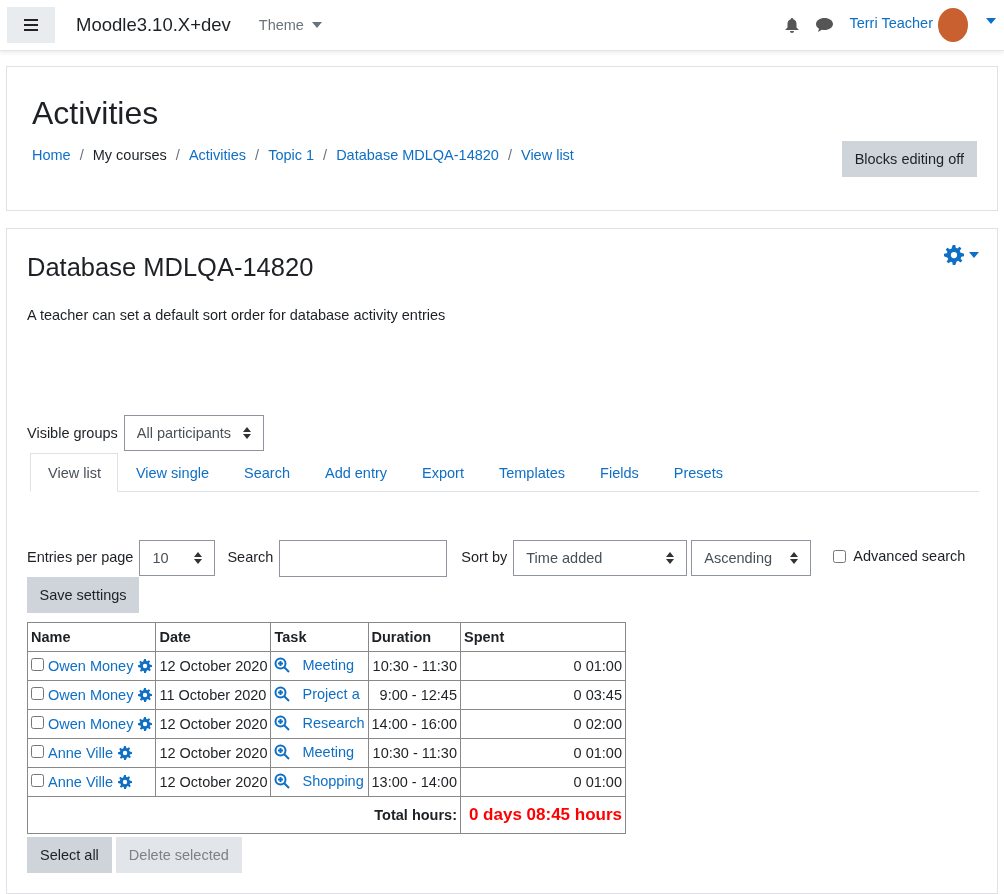  What do you see at coordinates (250, 557) in the screenshot?
I see `field-label: Search` at bounding box center [250, 557].